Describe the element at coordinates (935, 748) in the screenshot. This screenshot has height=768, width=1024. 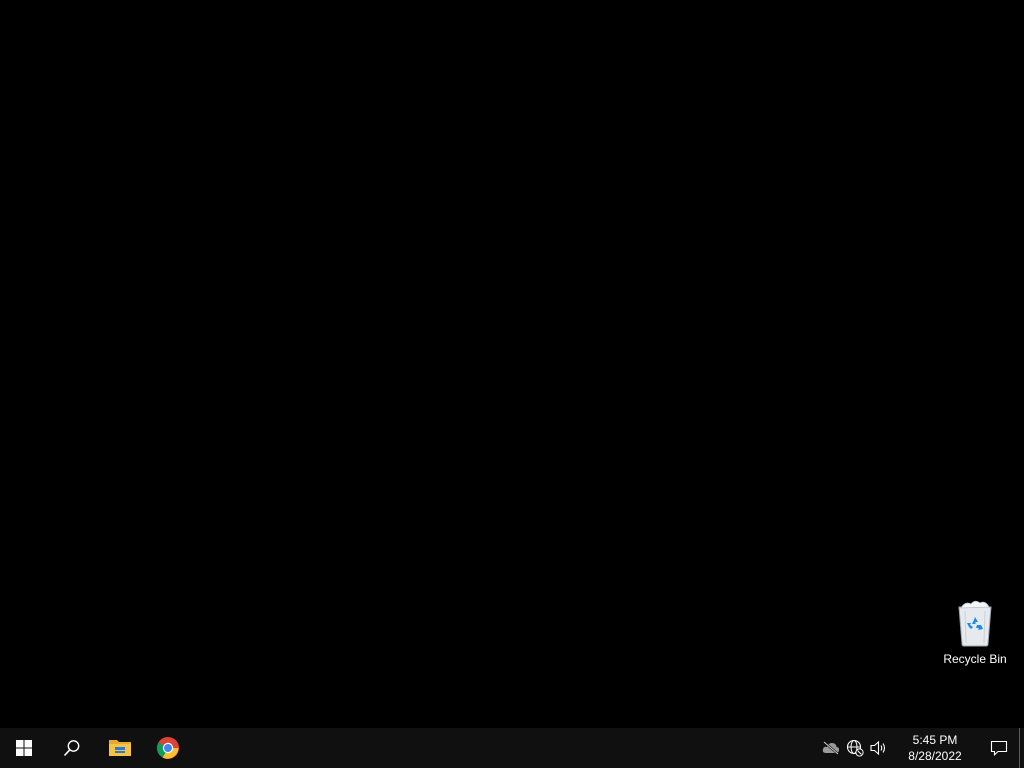
I see `clock: 5:45 PM 8/28/2022` at that location.